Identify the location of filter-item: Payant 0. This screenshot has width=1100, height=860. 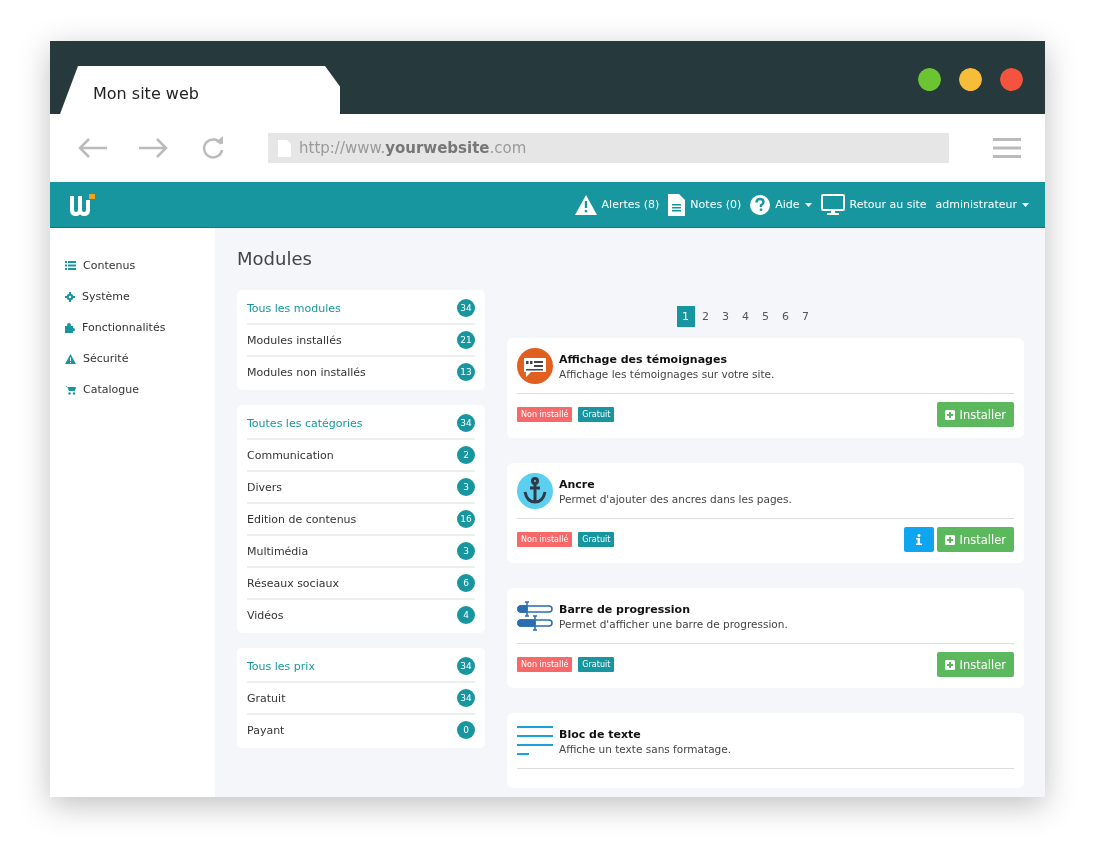
(361, 730).